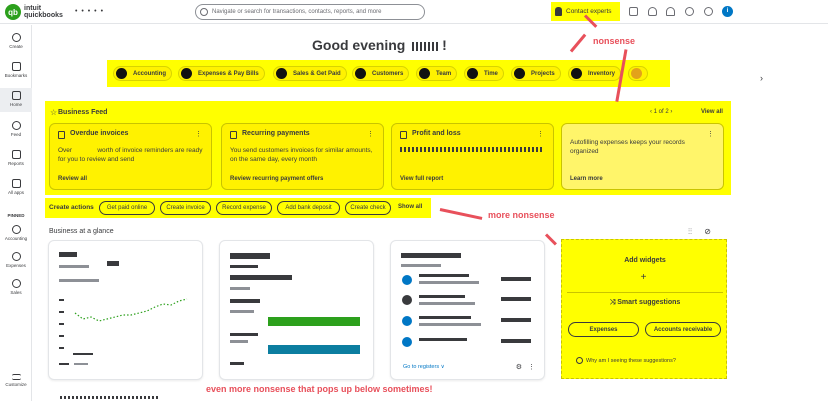  Describe the element at coordinates (89, 11) in the screenshot. I see `company-name: • • • • •` at that location.